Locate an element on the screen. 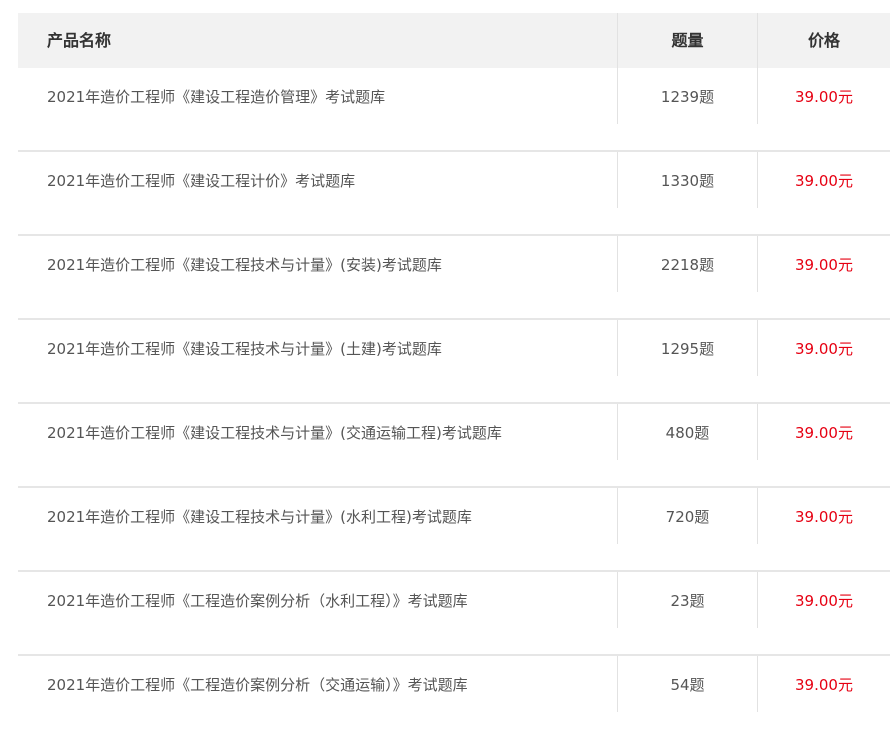 The image size is (890, 738). product-name: 2021年造价工程师《工程造价案例分析（水利工程）》考试题库 is located at coordinates (317, 600).